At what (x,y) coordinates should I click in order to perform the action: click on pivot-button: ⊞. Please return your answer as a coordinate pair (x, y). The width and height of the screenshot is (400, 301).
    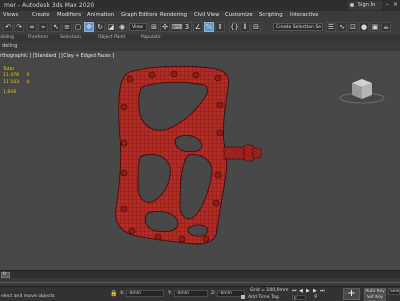
    Looking at the image, I should click on (154, 27).